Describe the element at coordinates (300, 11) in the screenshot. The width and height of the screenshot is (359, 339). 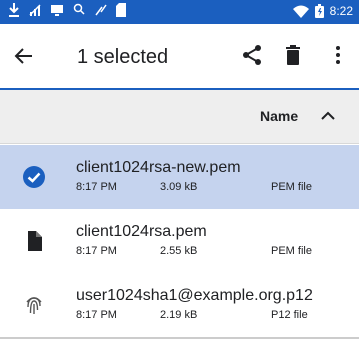
I see `wifi-icon` at that location.